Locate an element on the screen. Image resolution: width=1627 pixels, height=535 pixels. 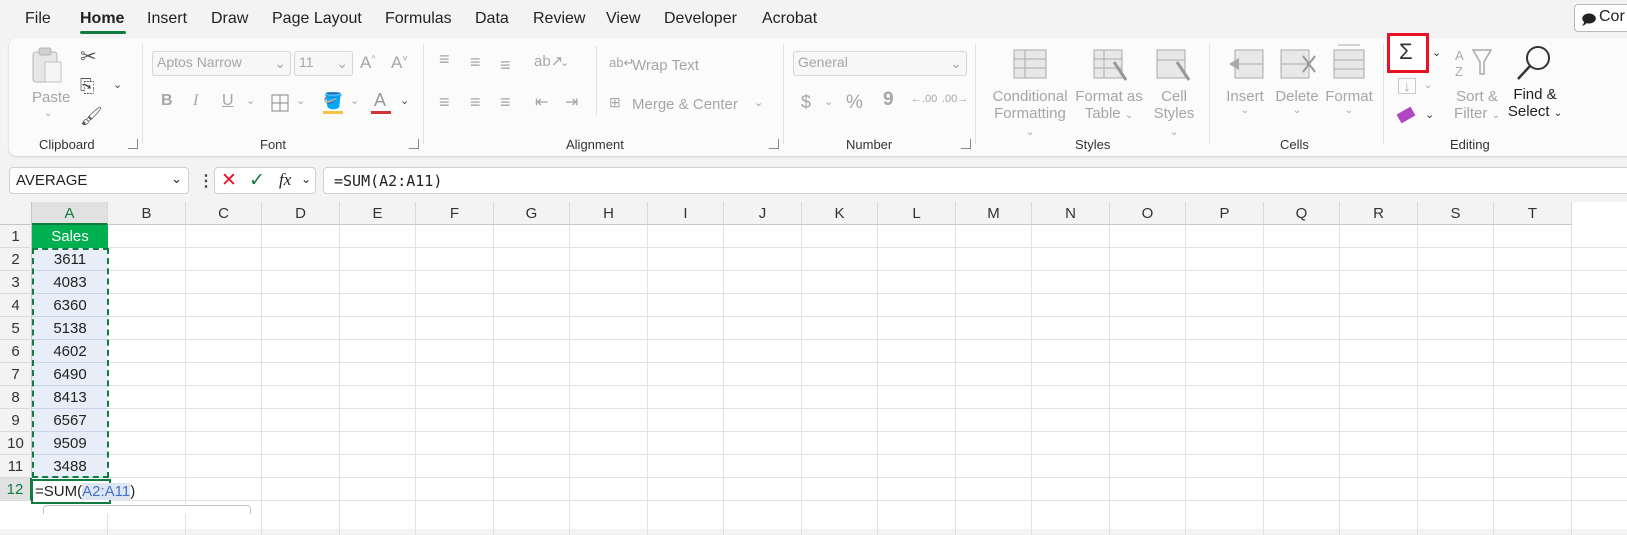
cell-a4: 6360 is located at coordinates (70, 305).